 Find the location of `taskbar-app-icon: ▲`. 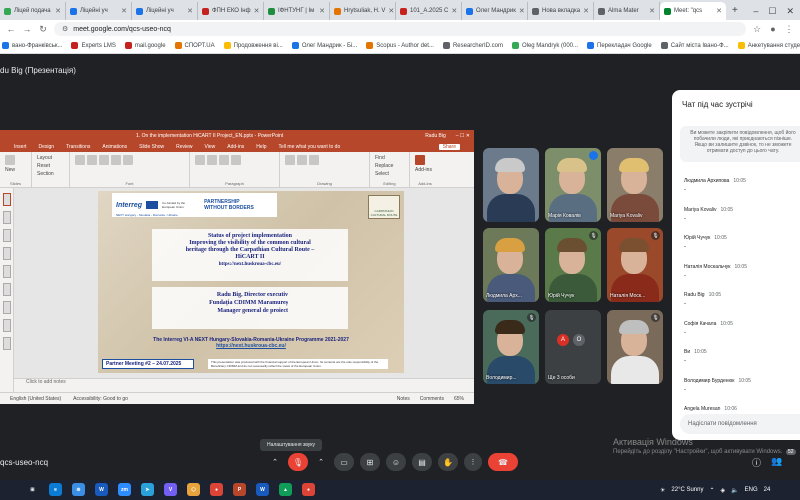

taskbar-app-icon: ▲ is located at coordinates (285, 489).